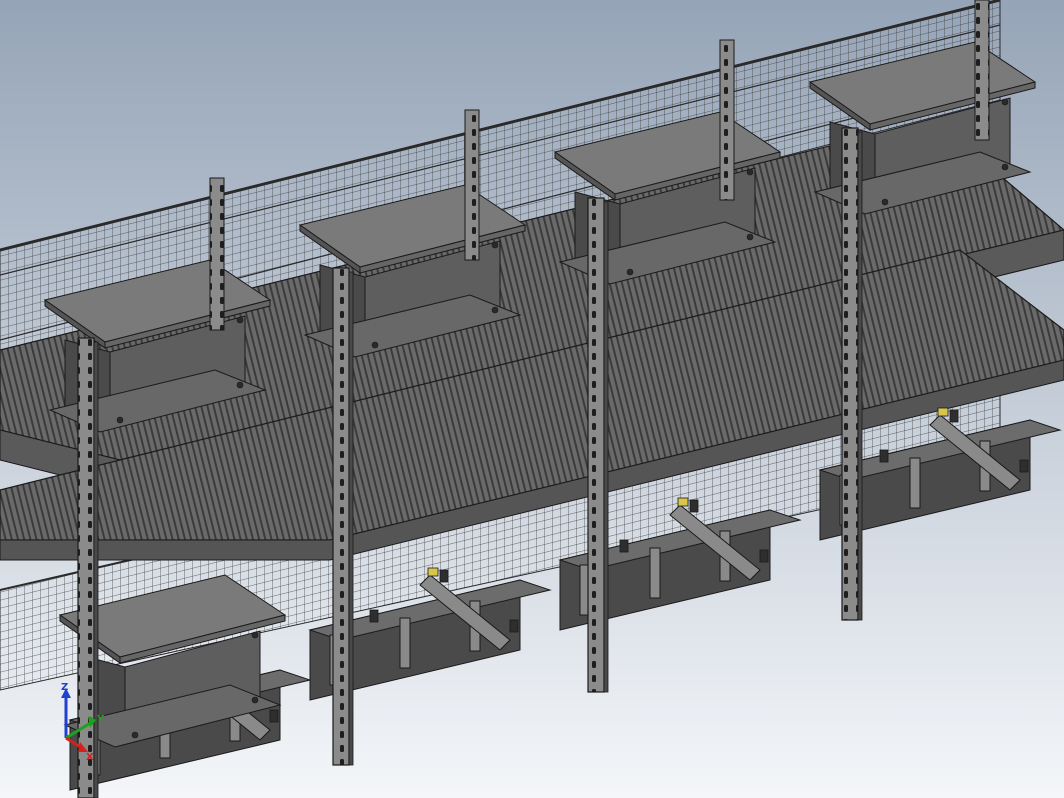 This screenshot has height=798, width=1064. Describe the element at coordinates (274, 716) in the screenshot. I see `base-frame-1-bolt` at that location.